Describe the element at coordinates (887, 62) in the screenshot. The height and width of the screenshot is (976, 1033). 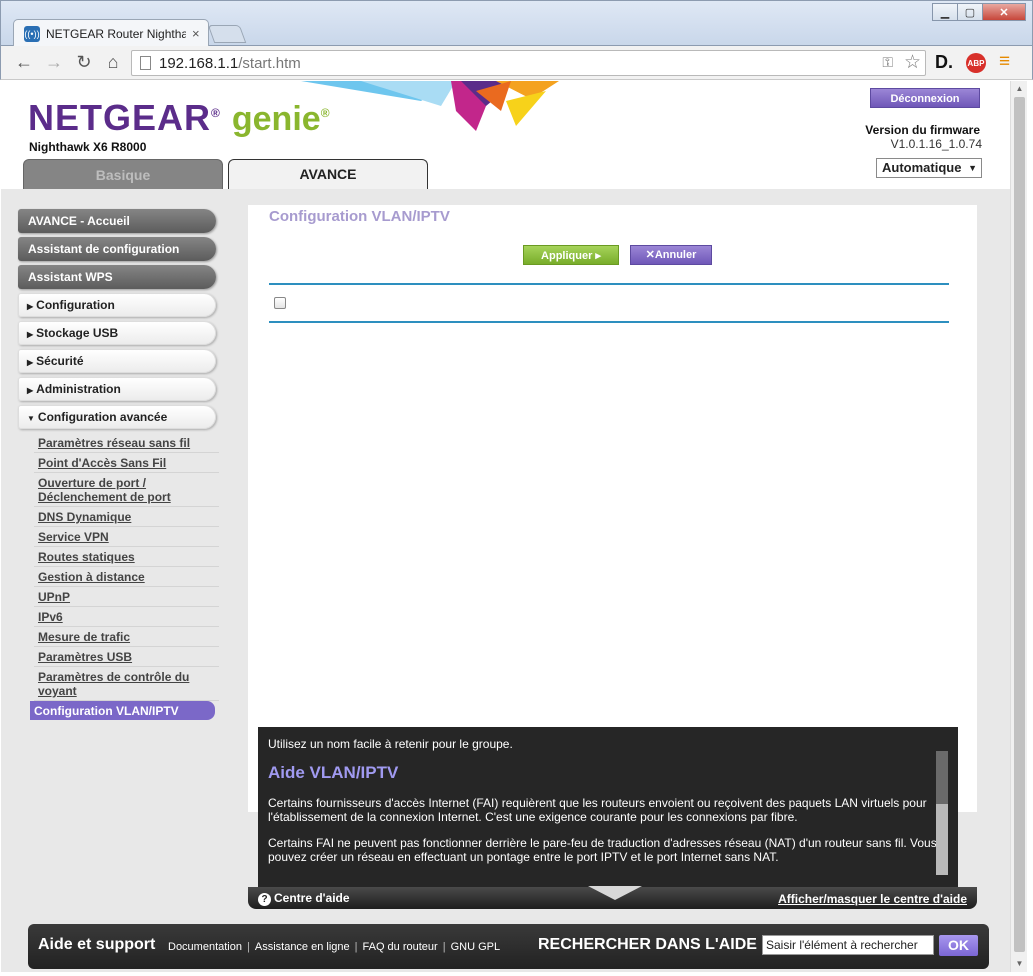
I see `key-icon: ⚿` at that location.